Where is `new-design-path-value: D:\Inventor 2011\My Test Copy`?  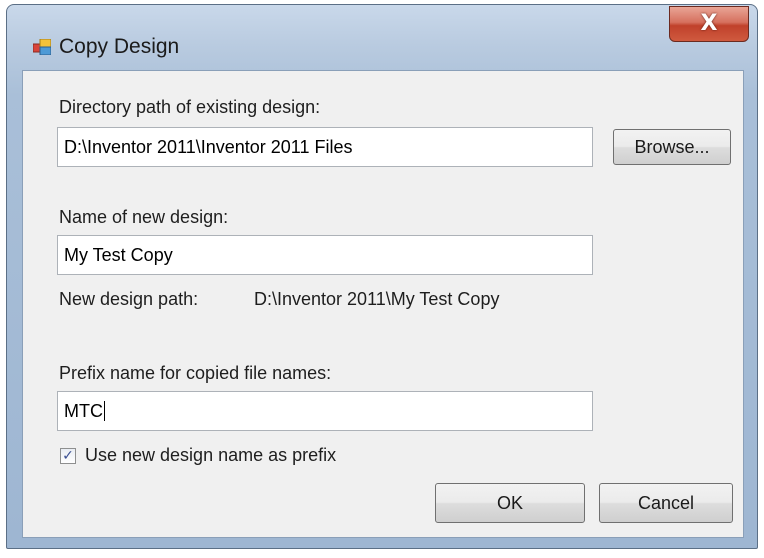
new-design-path-value: D:\Inventor 2011\My Test Copy is located at coordinates (377, 299).